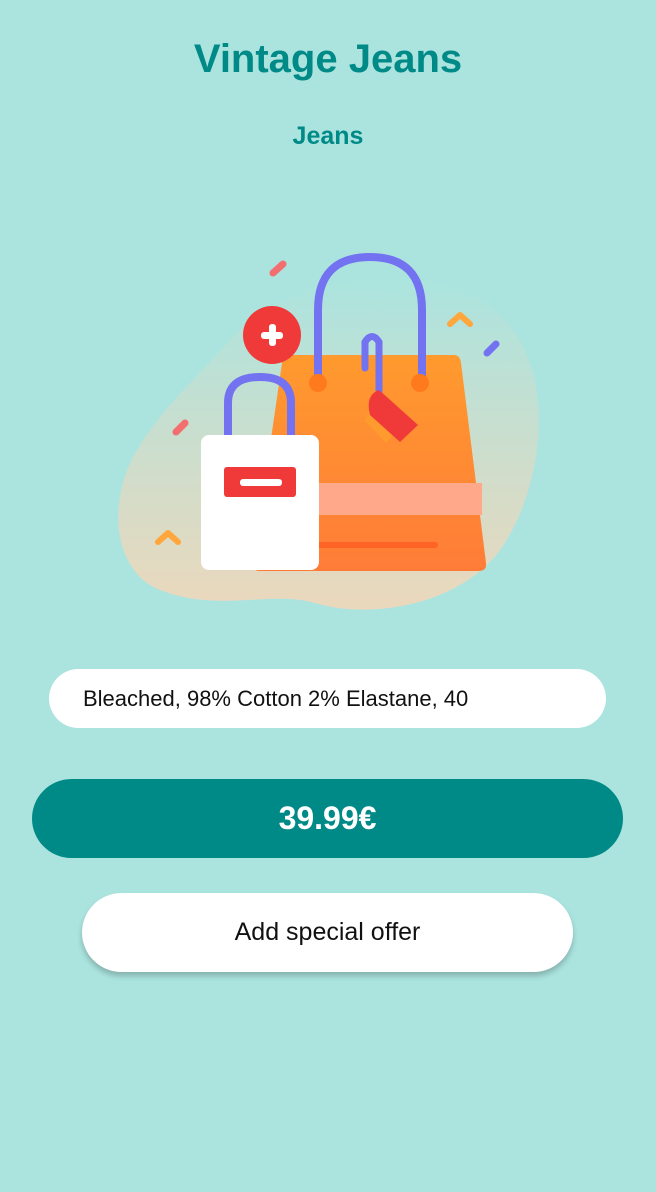 The width and height of the screenshot is (656, 1192). Describe the element at coordinates (328, 59) in the screenshot. I see `page-title: Vintage Jeans` at that location.